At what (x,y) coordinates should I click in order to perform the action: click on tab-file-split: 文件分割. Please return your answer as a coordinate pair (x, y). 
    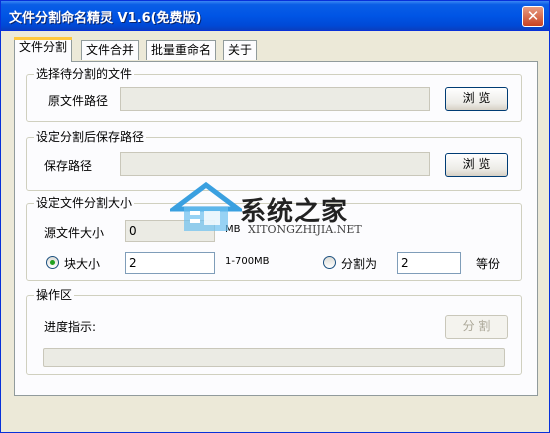
    Looking at the image, I should click on (43, 49).